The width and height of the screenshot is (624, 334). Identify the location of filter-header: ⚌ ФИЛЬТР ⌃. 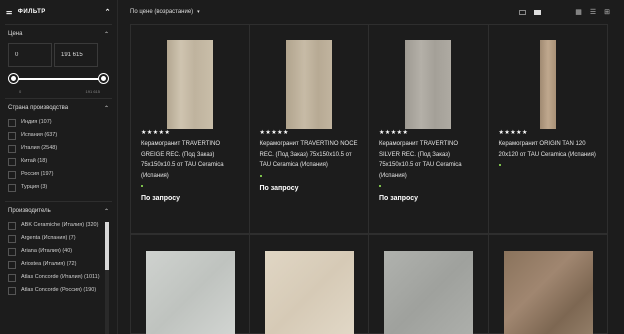
(58, 12).